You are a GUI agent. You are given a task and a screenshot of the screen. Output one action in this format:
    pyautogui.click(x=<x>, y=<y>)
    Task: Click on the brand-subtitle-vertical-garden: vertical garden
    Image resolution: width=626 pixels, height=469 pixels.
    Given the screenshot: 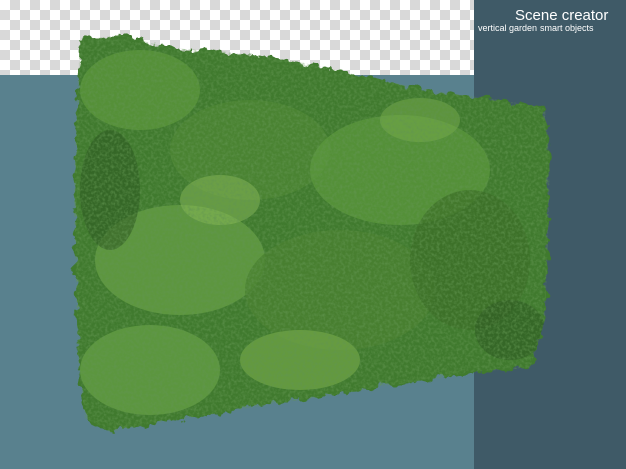 What is the action you would take?
    pyautogui.click(x=508, y=28)
    